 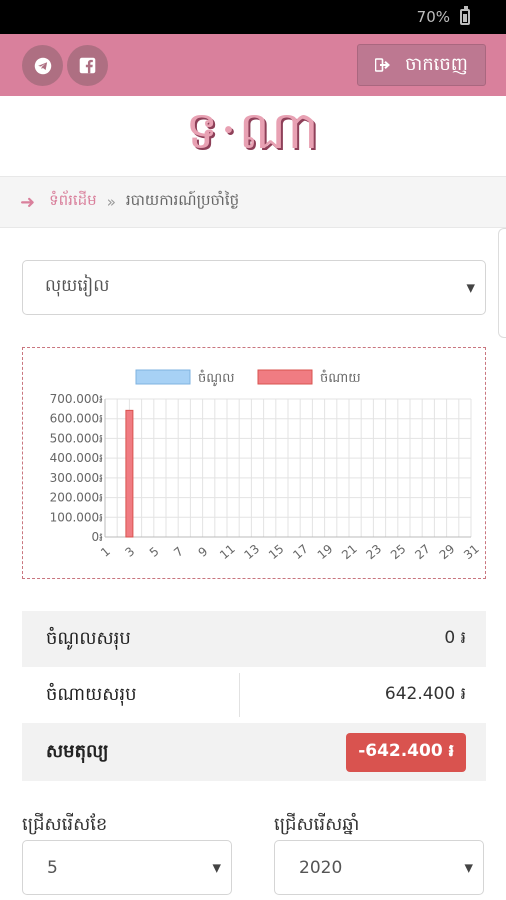 What do you see at coordinates (73, 202) in the screenshot?
I see `breadcrumb-home-link: ទំព័រដើម` at bounding box center [73, 202].